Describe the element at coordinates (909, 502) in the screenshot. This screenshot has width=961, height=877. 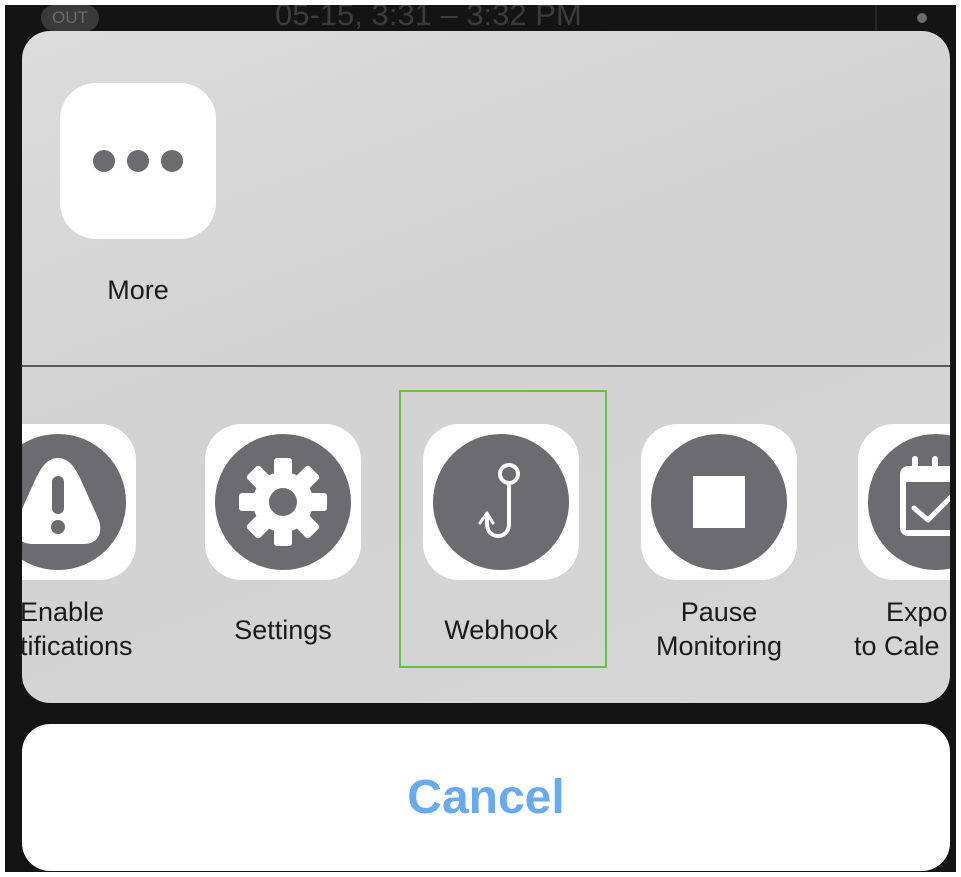
I see `calendar-check-icon` at that location.